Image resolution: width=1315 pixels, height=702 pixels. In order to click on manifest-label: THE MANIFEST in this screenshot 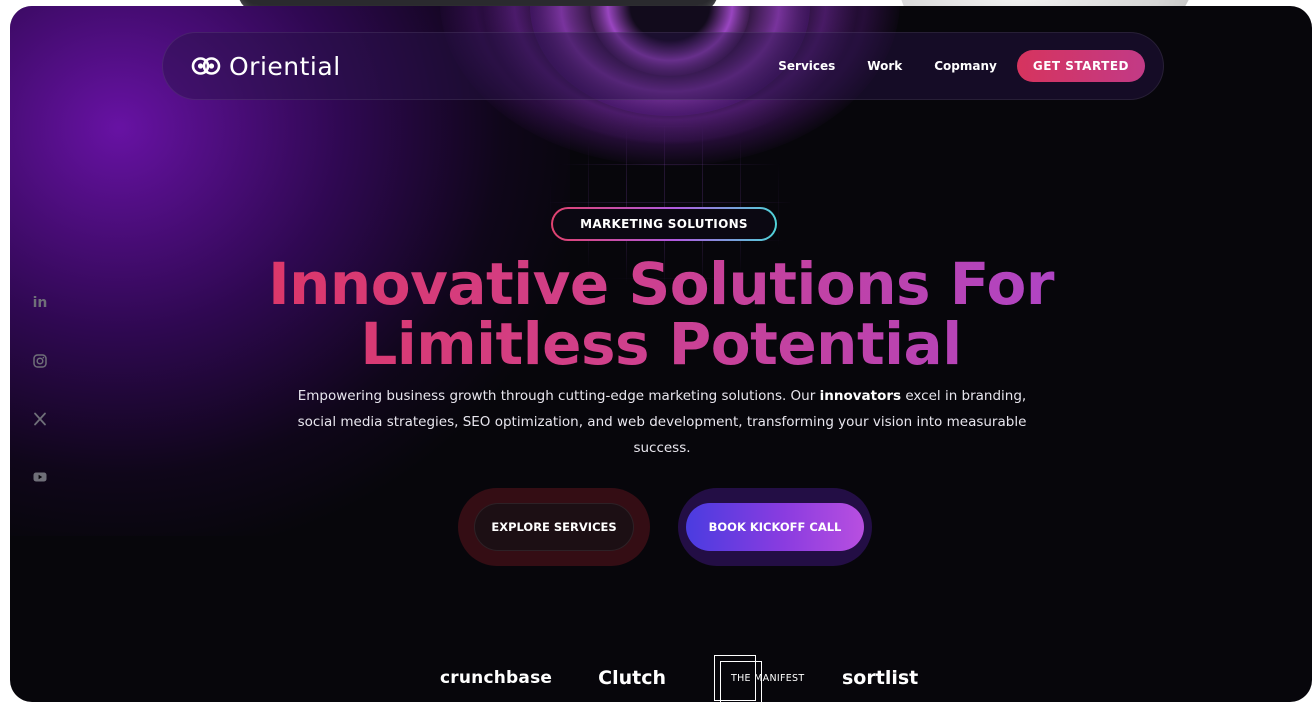, I will do `click(768, 678)`.